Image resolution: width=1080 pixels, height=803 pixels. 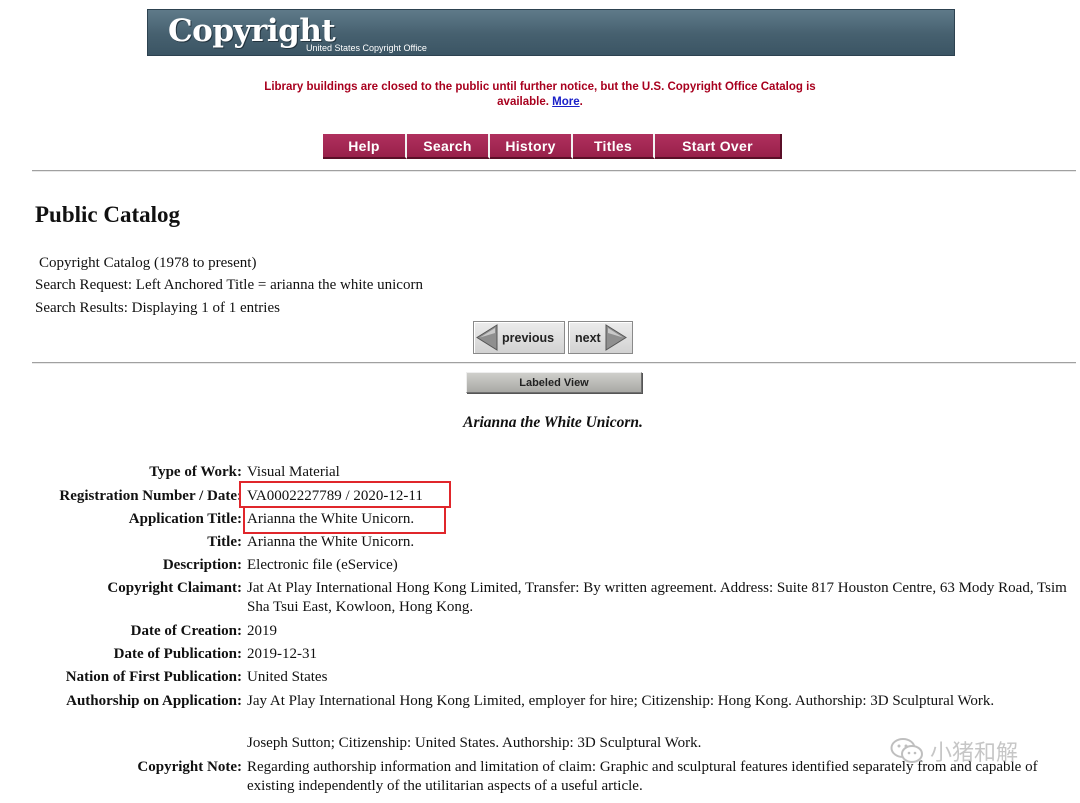 What do you see at coordinates (150, 496) in the screenshot?
I see `field-label: Registration Number / Date:` at bounding box center [150, 496].